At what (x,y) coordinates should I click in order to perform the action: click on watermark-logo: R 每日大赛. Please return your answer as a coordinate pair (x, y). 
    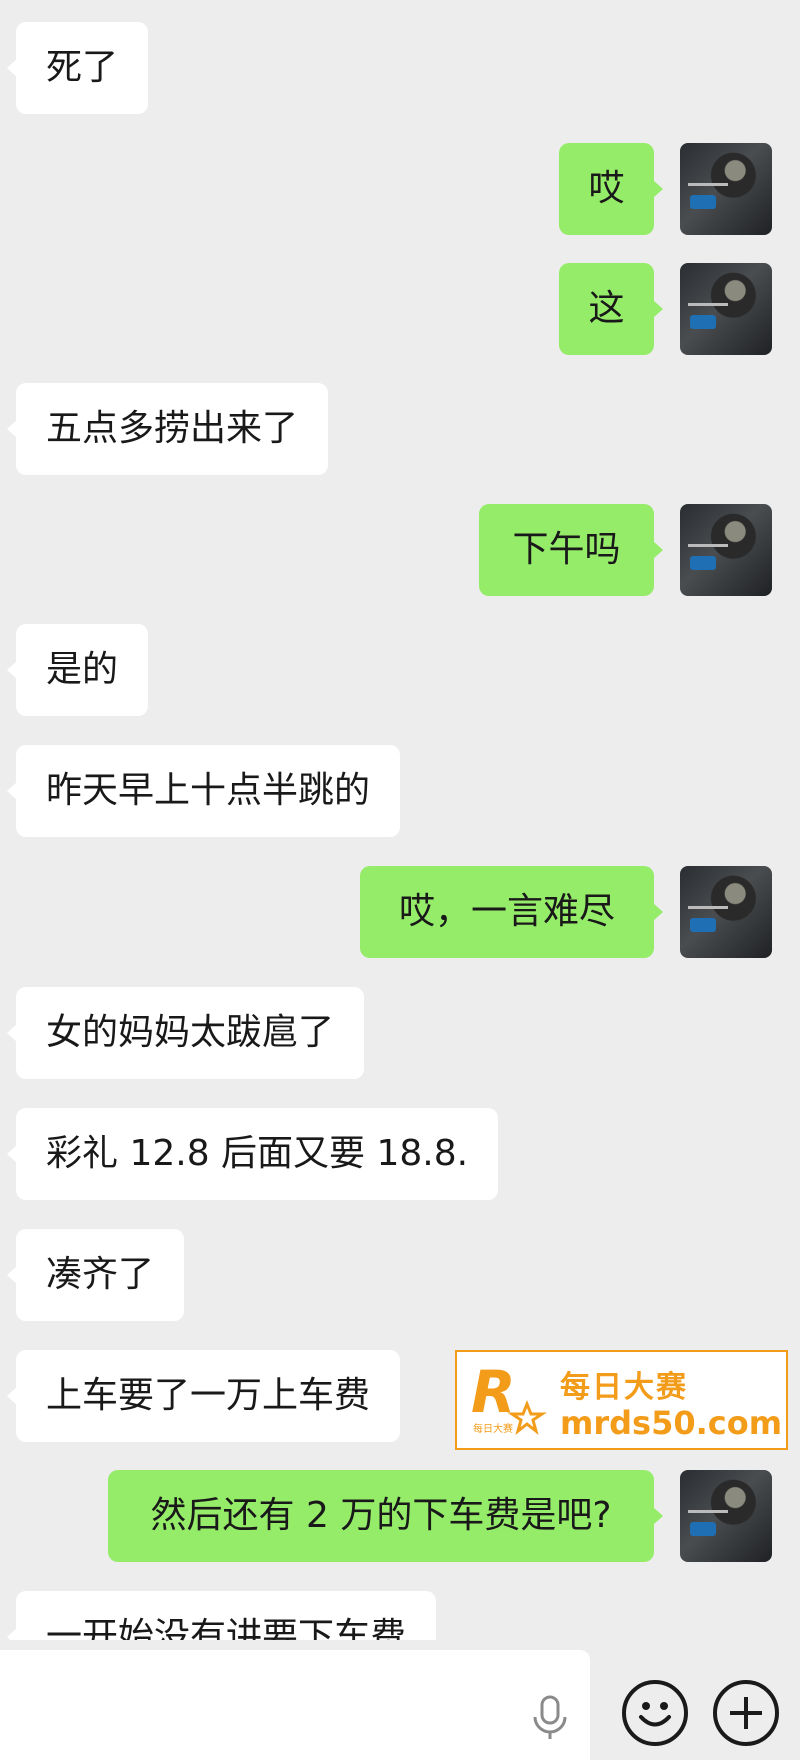
    Looking at the image, I should click on (509, 1397).